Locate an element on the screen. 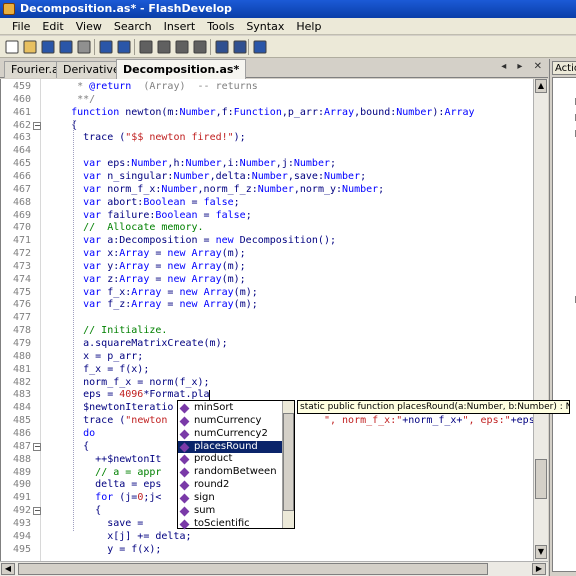 The image size is (576, 576). menu-tools: Tools is located at coordinates (220, 26).